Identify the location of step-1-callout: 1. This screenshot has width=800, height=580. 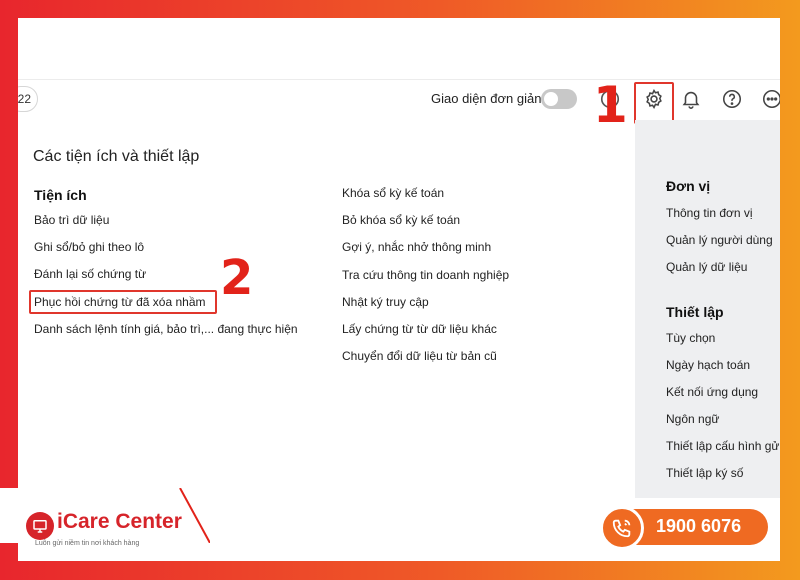
(610, 105).